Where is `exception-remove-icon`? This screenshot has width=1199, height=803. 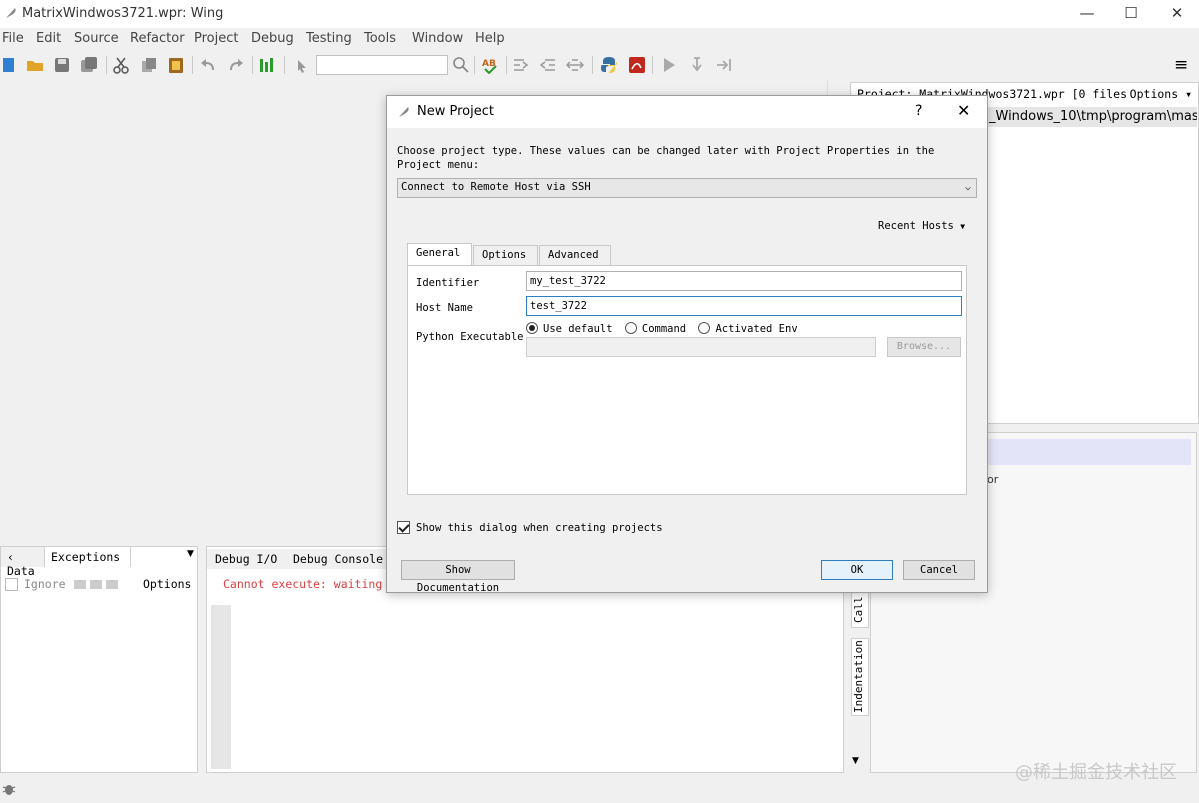
exception-remove-icon is located at coordinates (96, 584).